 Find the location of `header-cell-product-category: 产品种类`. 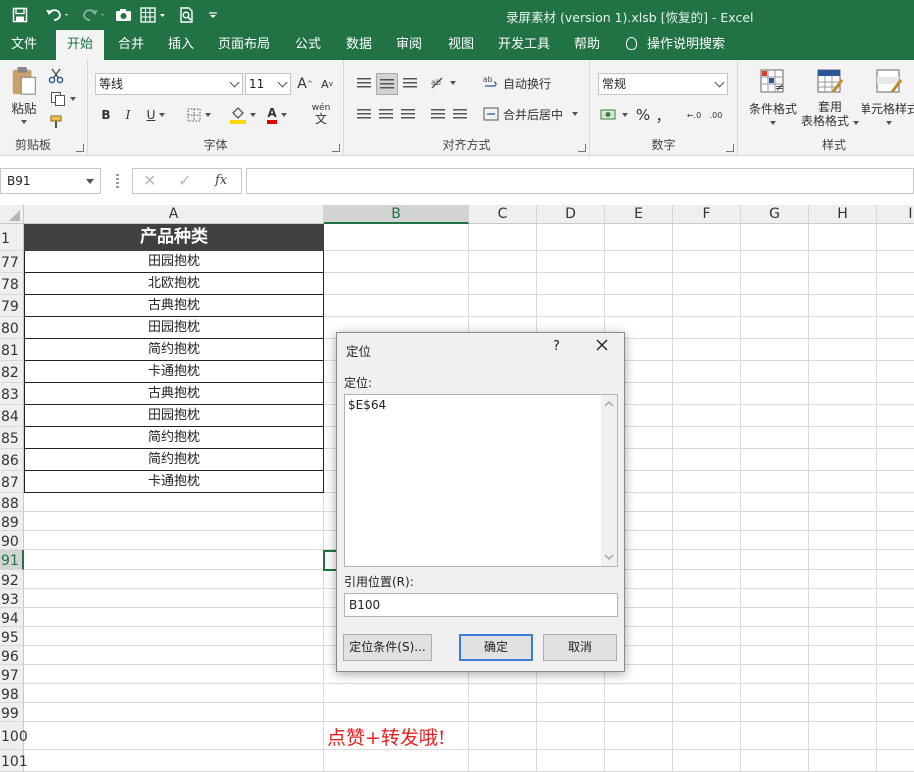

header-cell-product-category: 产品种类 is located at coordinates (174, 237).